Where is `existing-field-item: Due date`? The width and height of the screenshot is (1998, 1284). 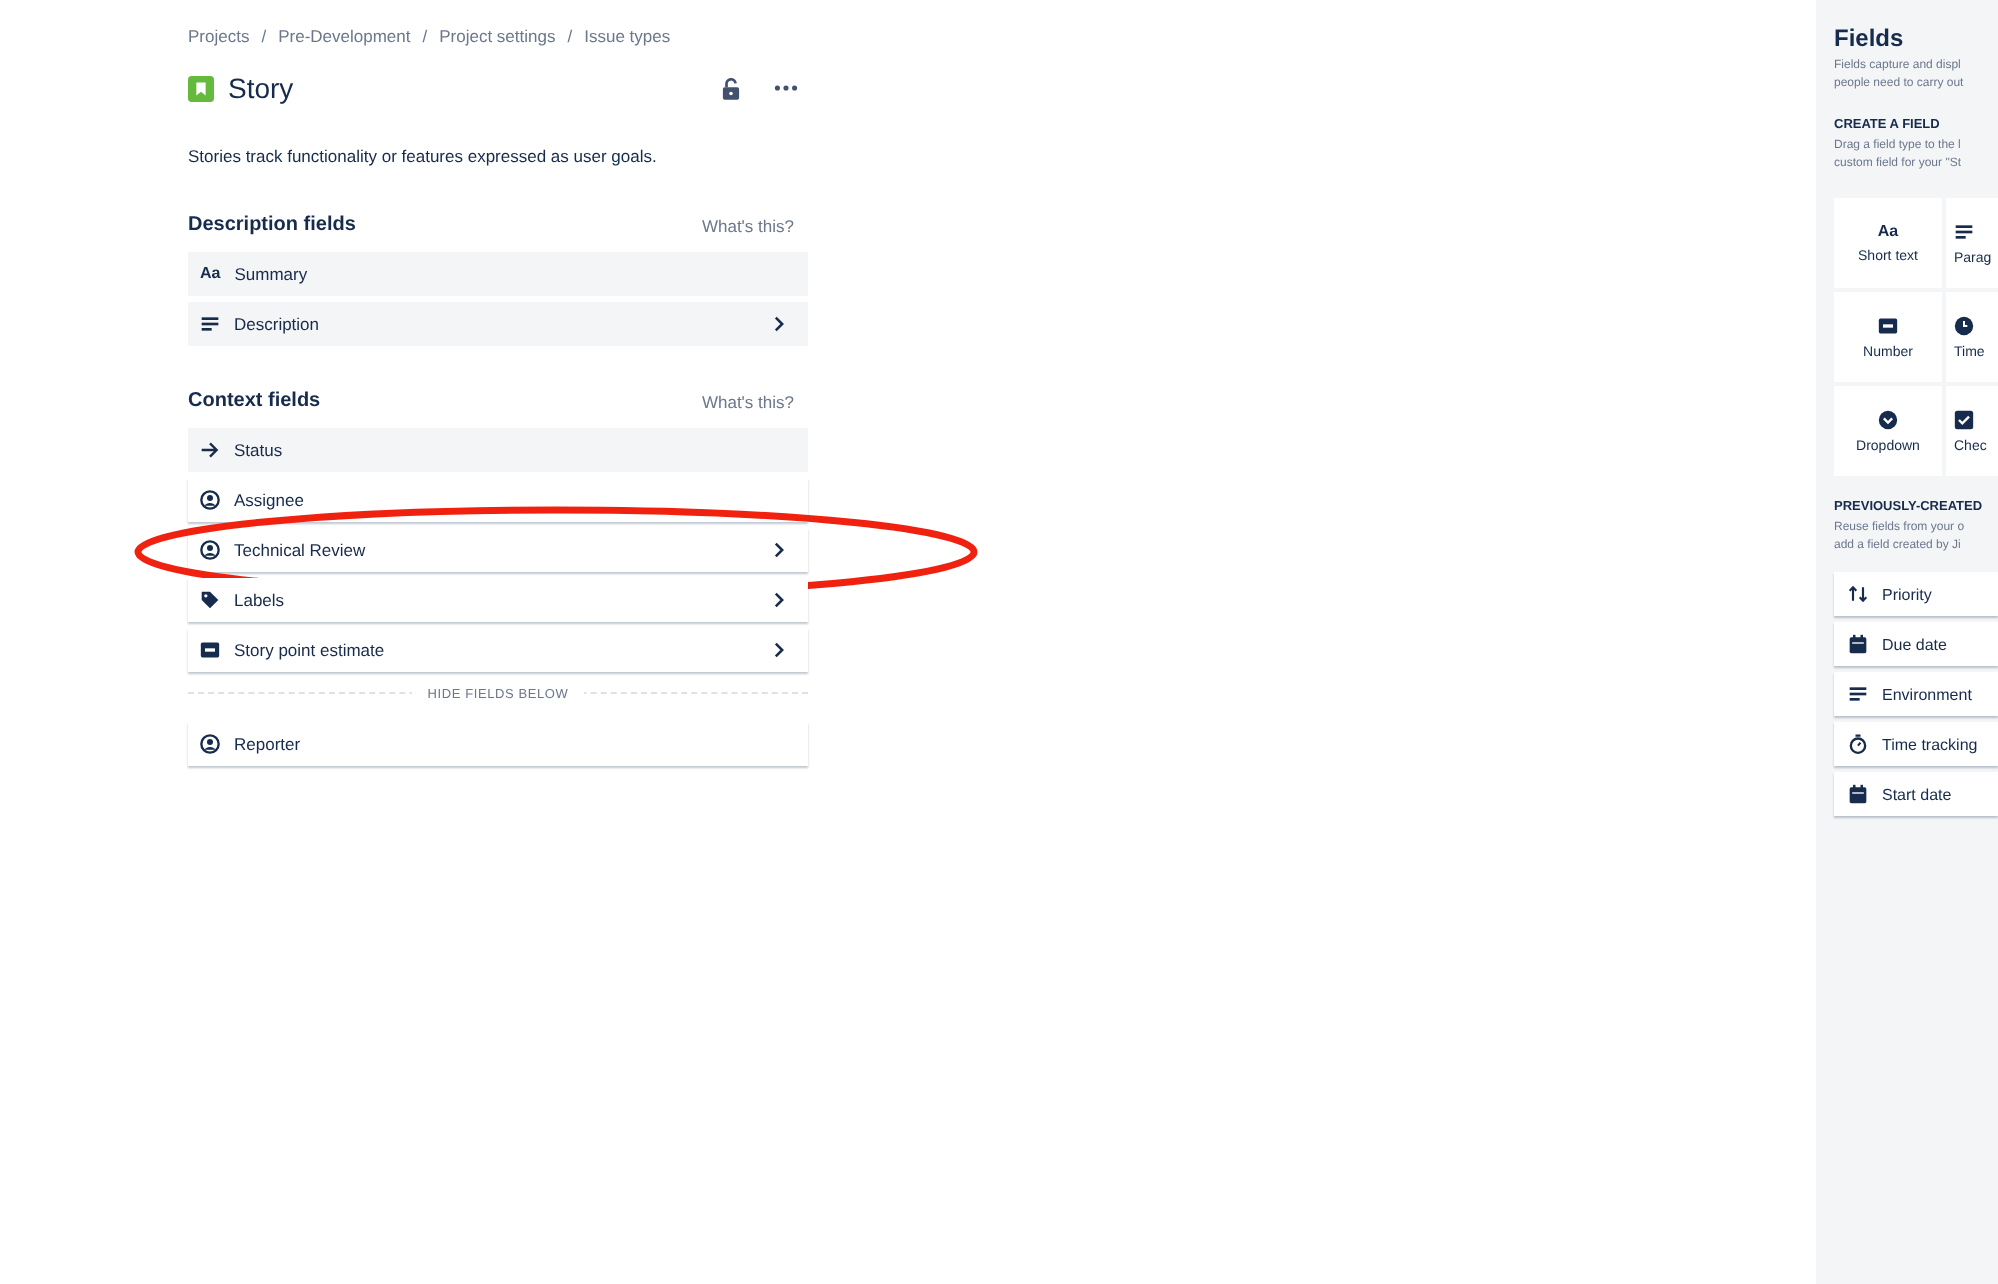
existing-field-item: Due date is located at coordinates (1916, 644).